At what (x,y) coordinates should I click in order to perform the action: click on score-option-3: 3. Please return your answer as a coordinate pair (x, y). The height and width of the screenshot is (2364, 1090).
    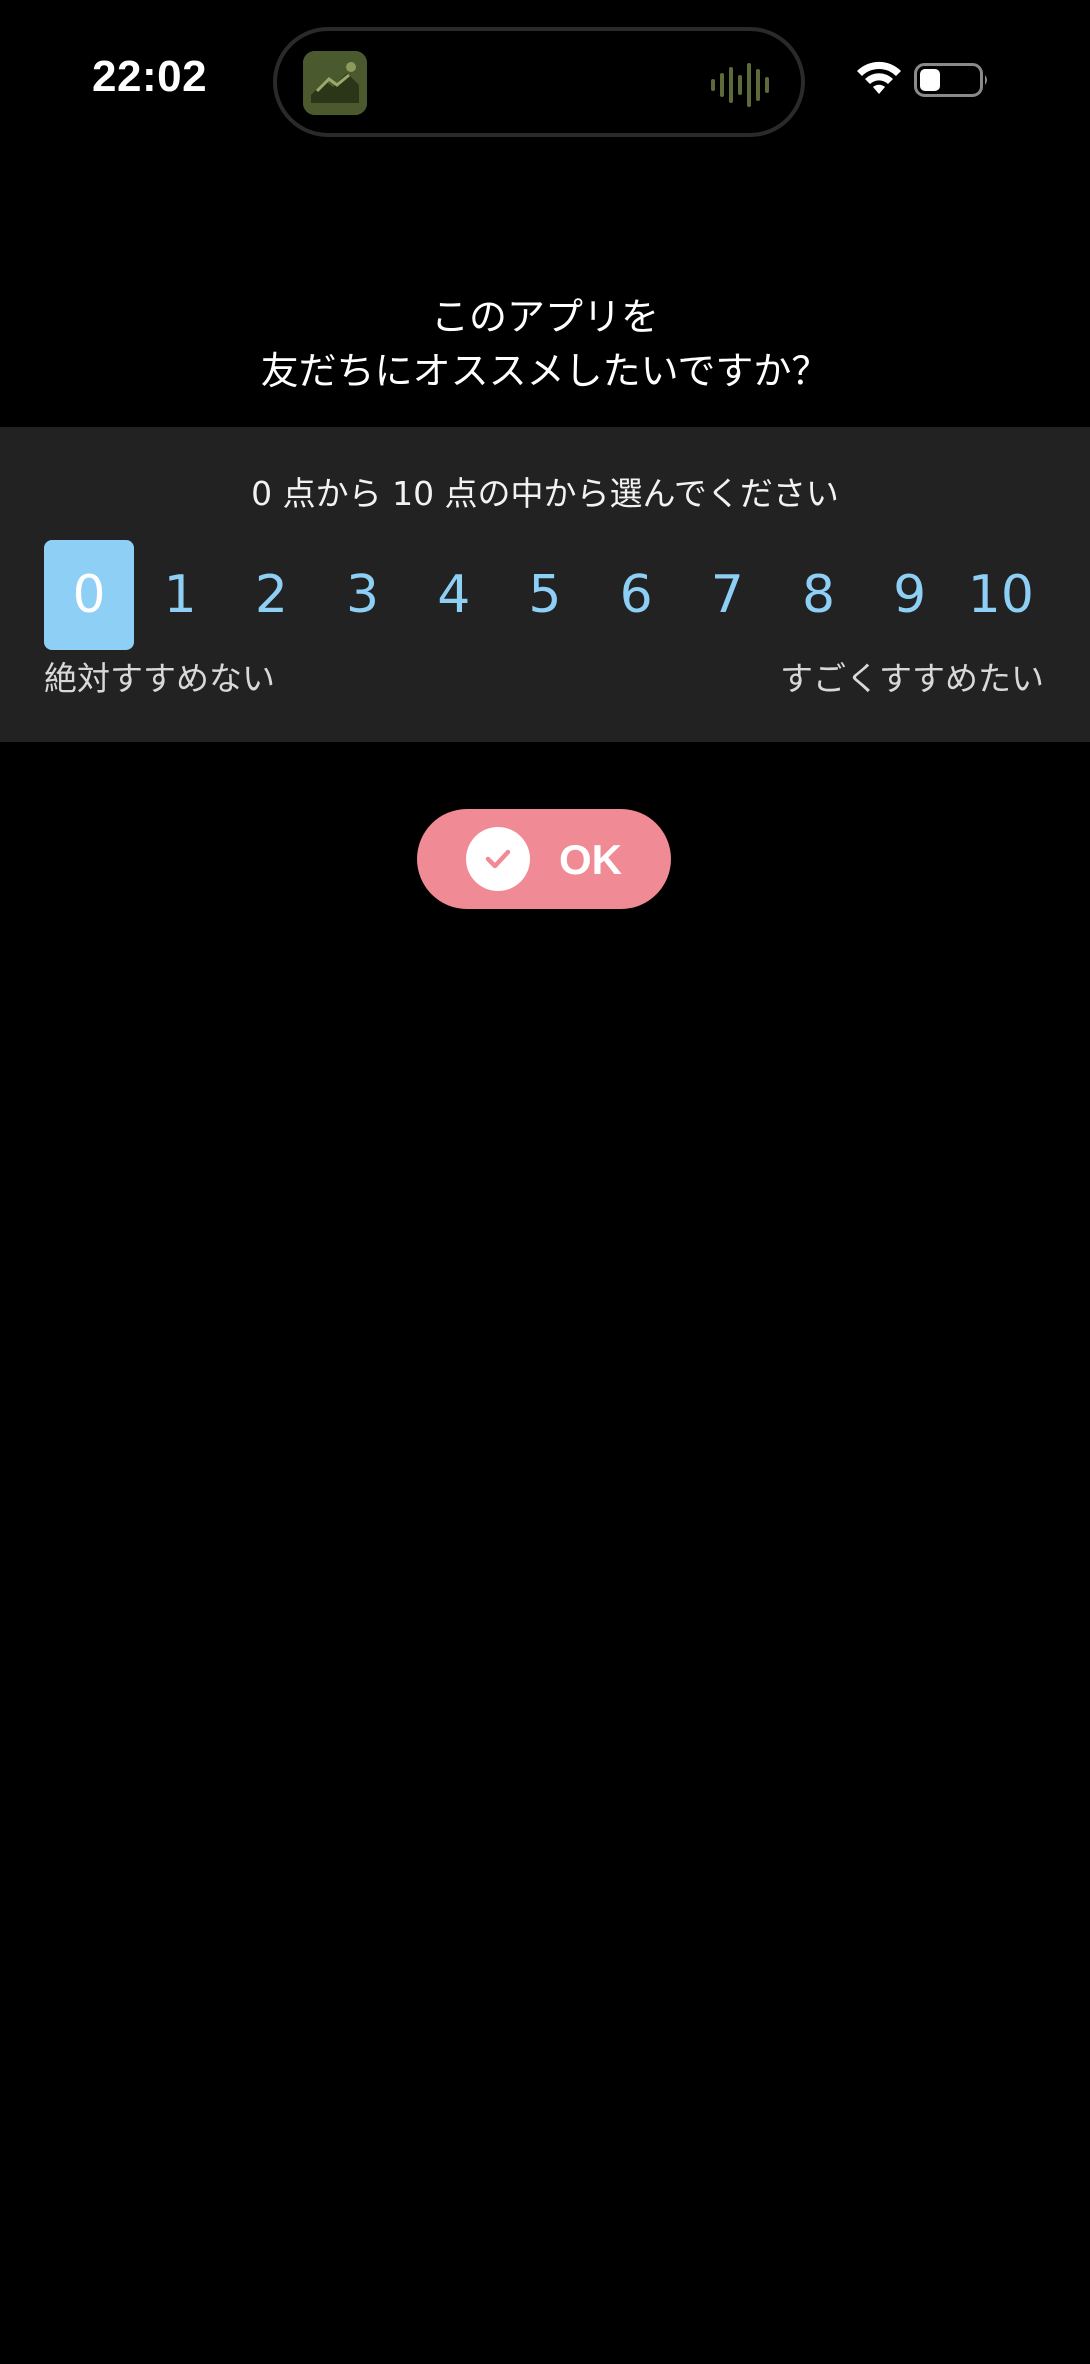
    Looking at the image, I should click on (363, 595).